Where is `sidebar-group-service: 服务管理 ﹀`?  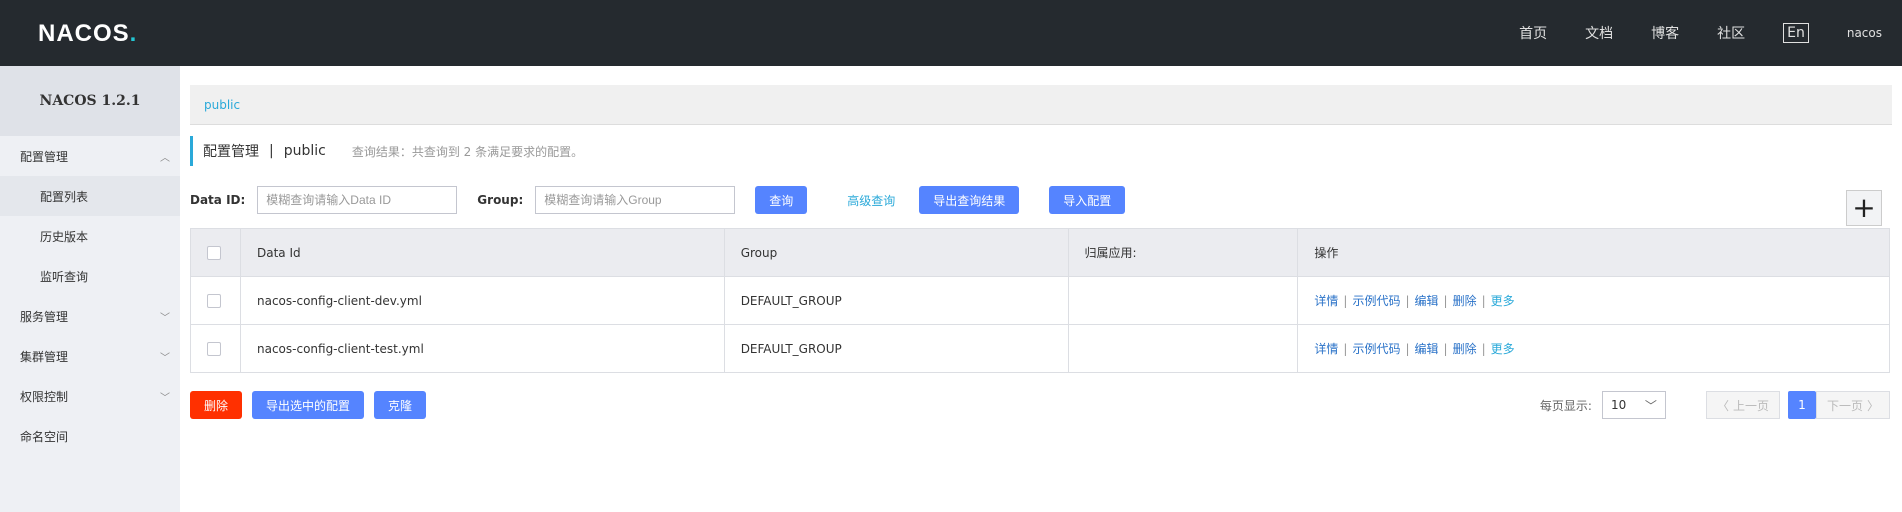
sidebar-group-service: 服务管理 ﹀ is located at coordinates (90, 316).